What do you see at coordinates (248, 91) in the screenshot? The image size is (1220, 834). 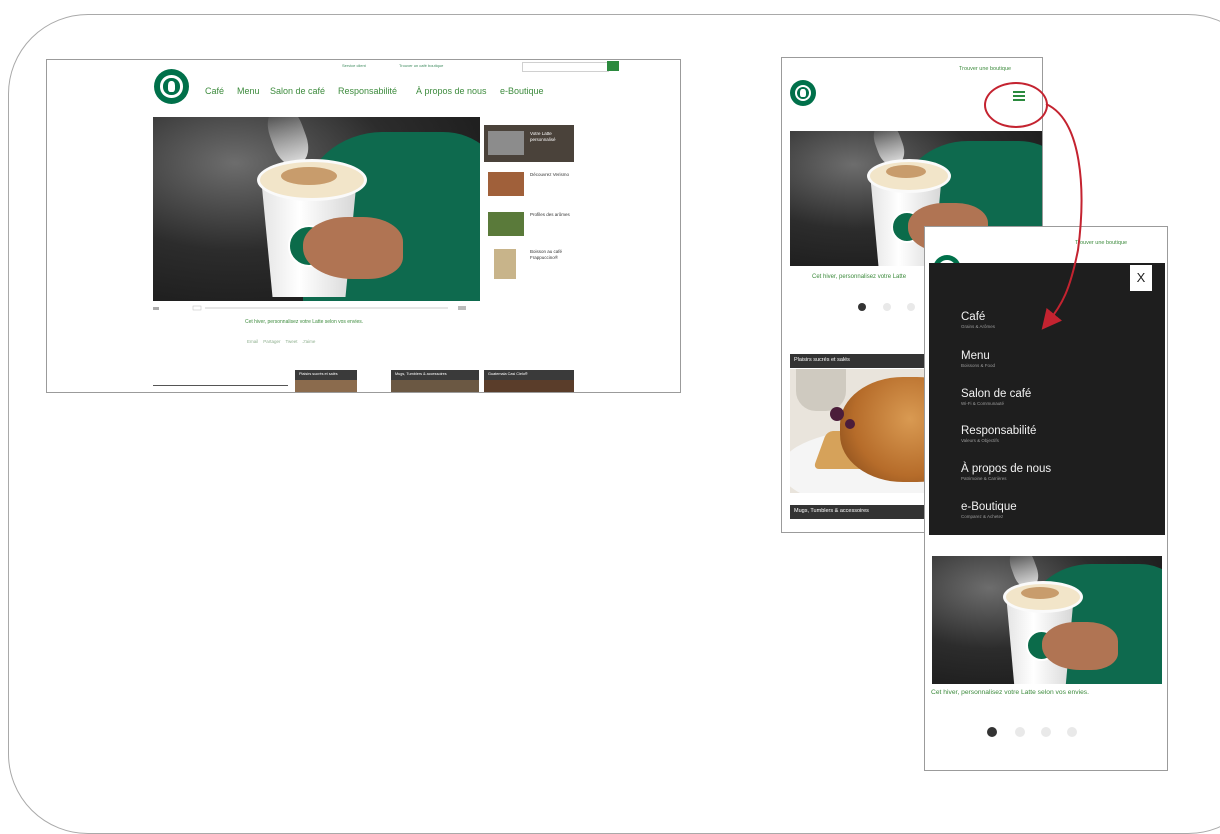 I see `nav-item-menu: Menu` at bounding box center [248, 91].